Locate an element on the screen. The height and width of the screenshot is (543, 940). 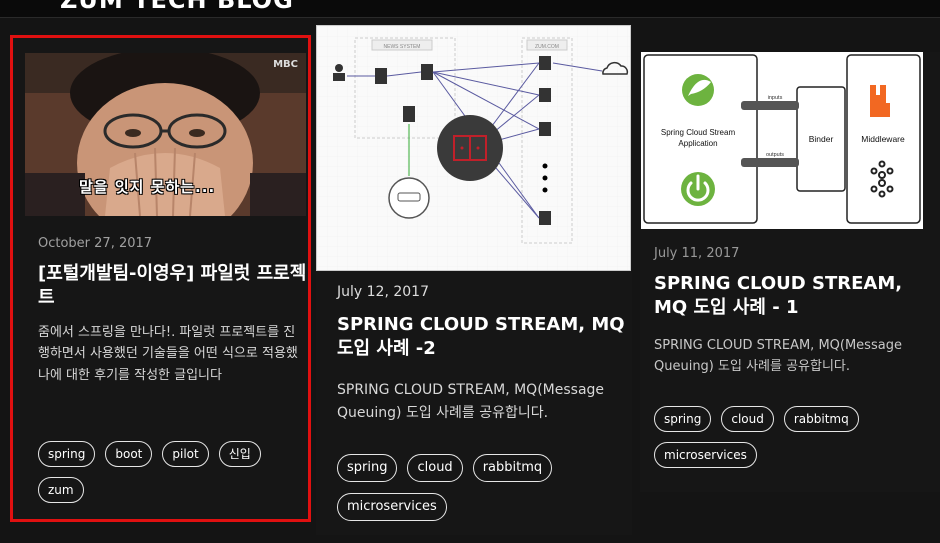
inputs-label: inputs is located at coordinates (775, 98).